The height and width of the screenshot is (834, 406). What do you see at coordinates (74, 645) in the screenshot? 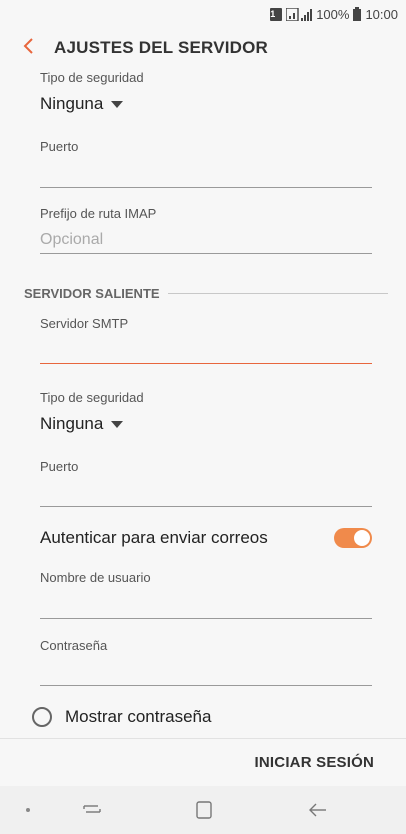
I see `password-label: Contraseña` at bounding box center [74, 645].